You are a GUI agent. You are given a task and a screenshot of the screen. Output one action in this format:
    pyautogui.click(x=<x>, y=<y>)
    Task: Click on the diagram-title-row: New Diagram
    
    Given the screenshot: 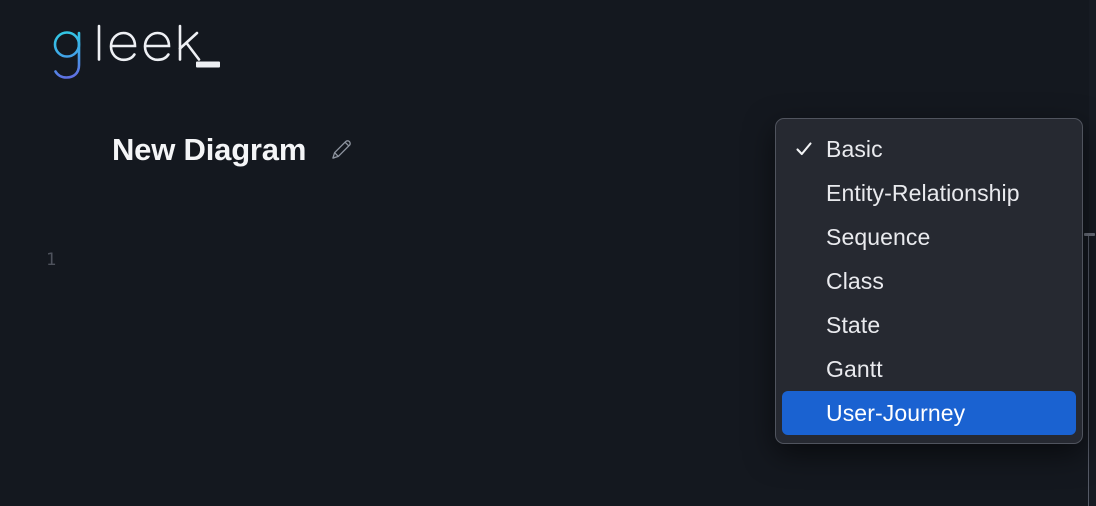 What is the action you would take?
    pyautogui.click(x=233, y=150)
    